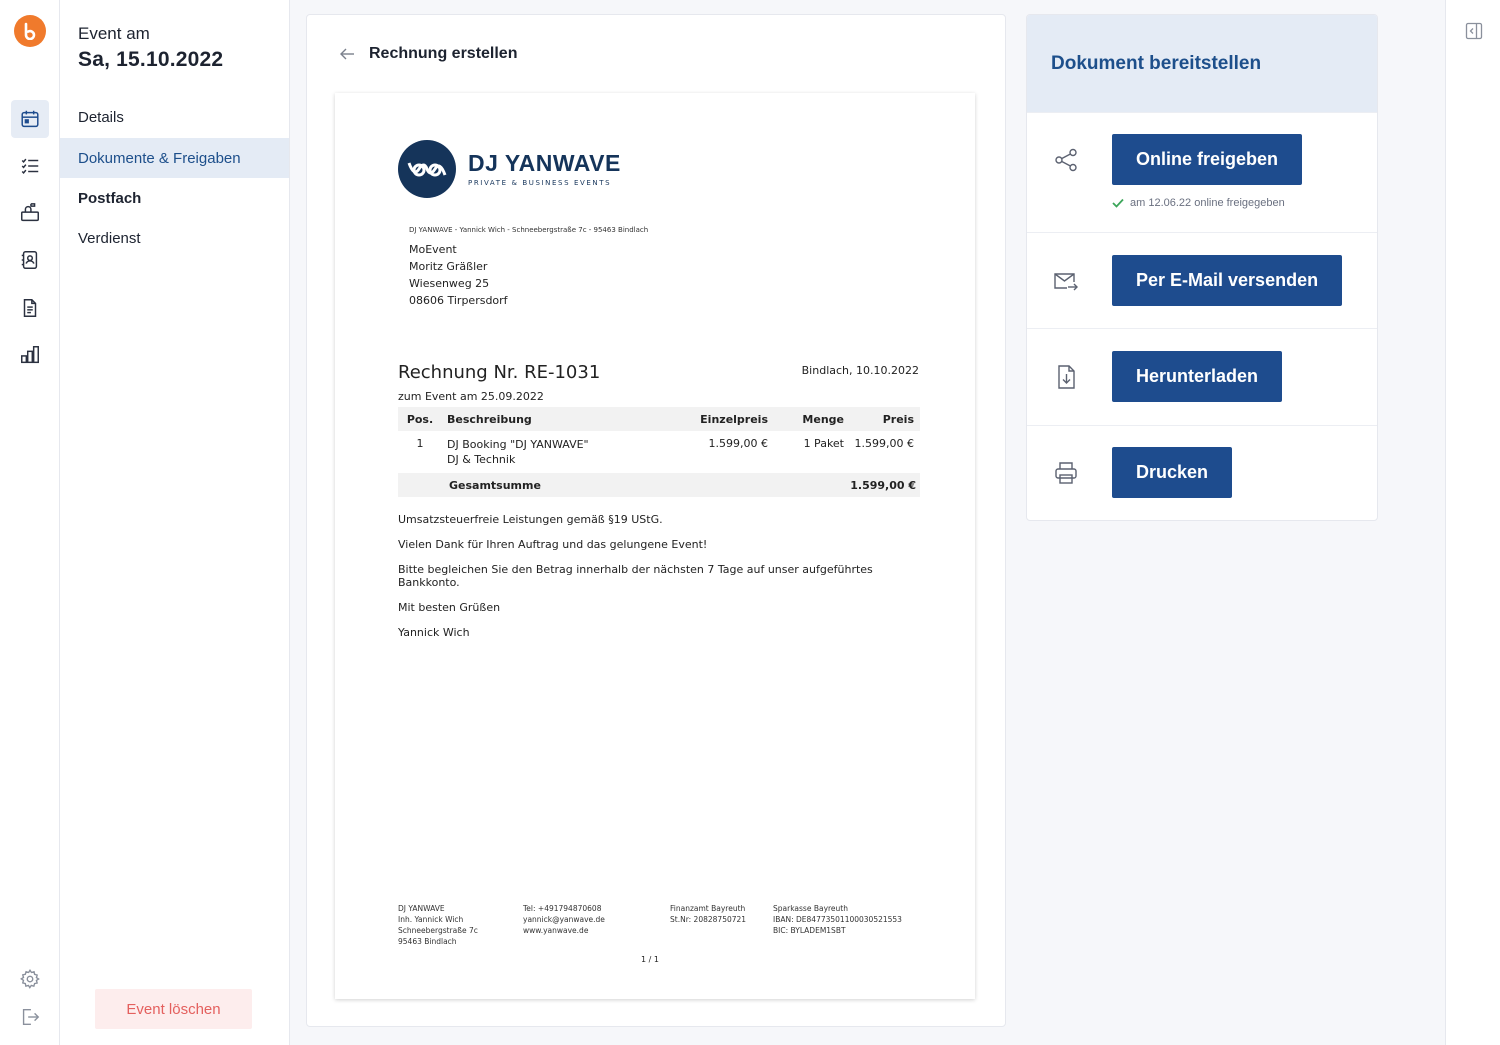 The width and height of the screenshot is (1500, 1045). Describe the element at coordinates (708, 908) in the screenshot. I see `footer-line: Finanzamt Bayreuth` at that location.